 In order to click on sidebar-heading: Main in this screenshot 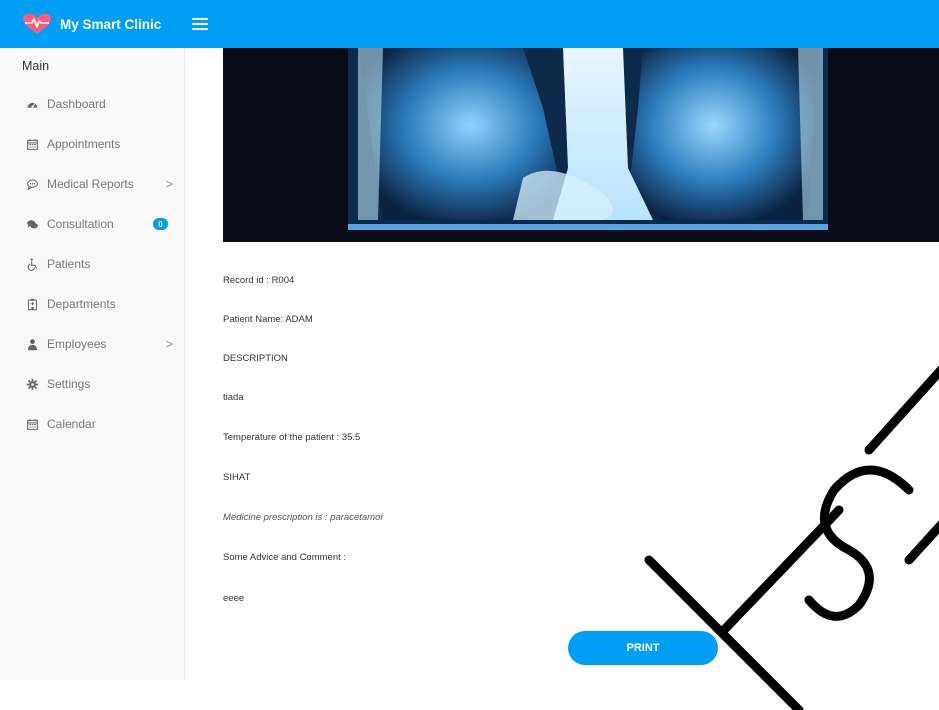, I will do `click(36, 66)`.